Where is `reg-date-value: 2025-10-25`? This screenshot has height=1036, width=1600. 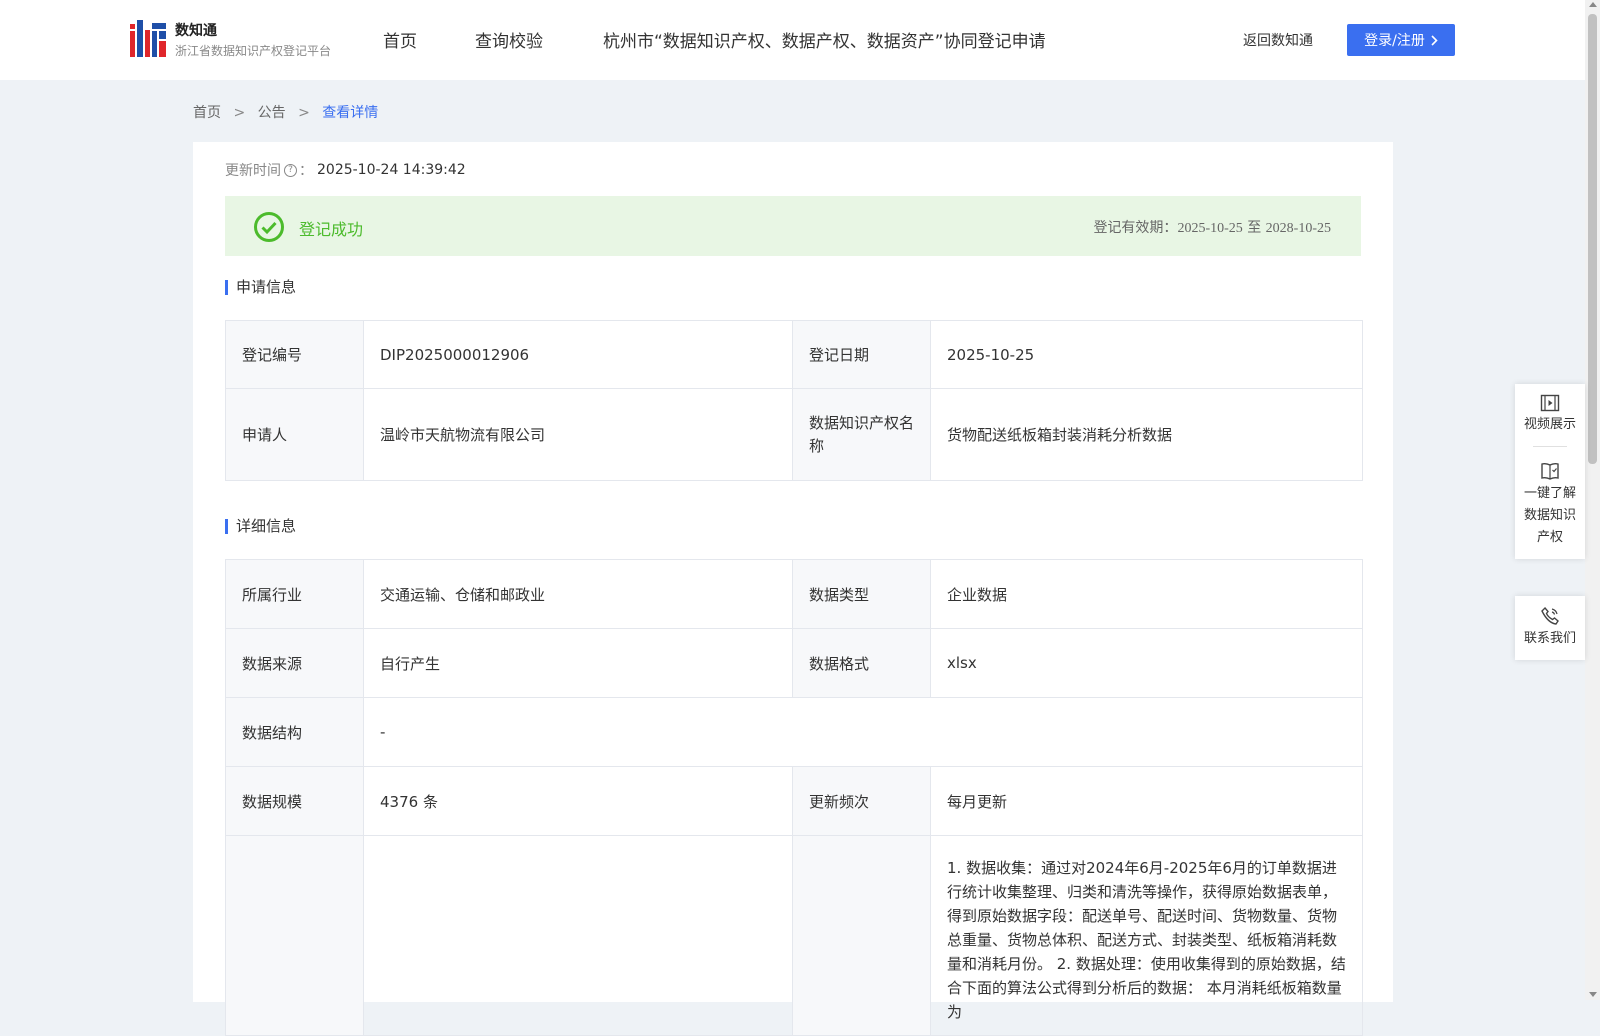
reg-date-value: 2025-10-25 is located at coordinates (1146, 354).